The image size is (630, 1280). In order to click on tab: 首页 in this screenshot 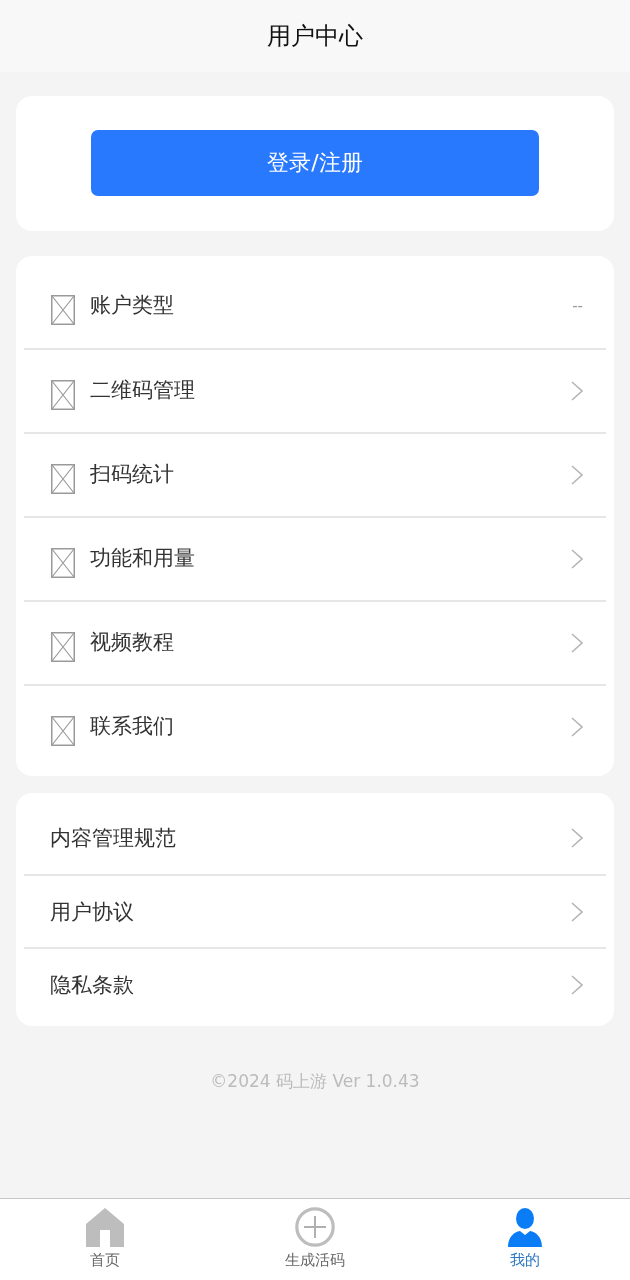, I will do `click(105, 1239)`.